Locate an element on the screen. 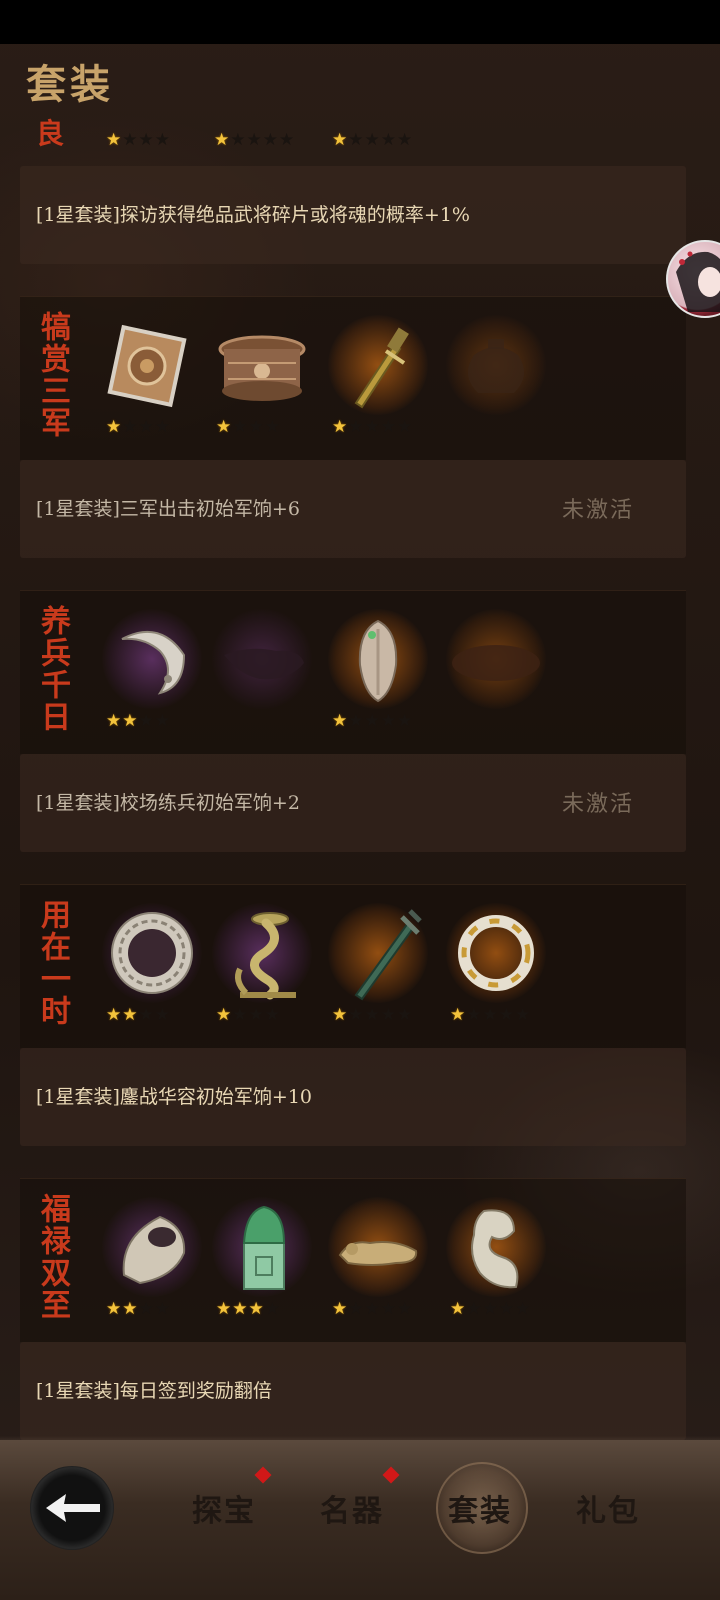 The height and width of the screenshot is (1600, 720). locked-relic-icon is located at coordinates (264, 664).